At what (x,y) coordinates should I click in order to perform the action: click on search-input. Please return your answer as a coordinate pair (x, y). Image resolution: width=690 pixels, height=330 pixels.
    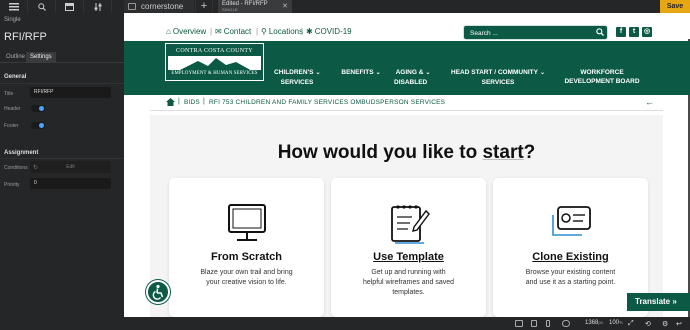
    Looking at the image, I should click on (527, 33).